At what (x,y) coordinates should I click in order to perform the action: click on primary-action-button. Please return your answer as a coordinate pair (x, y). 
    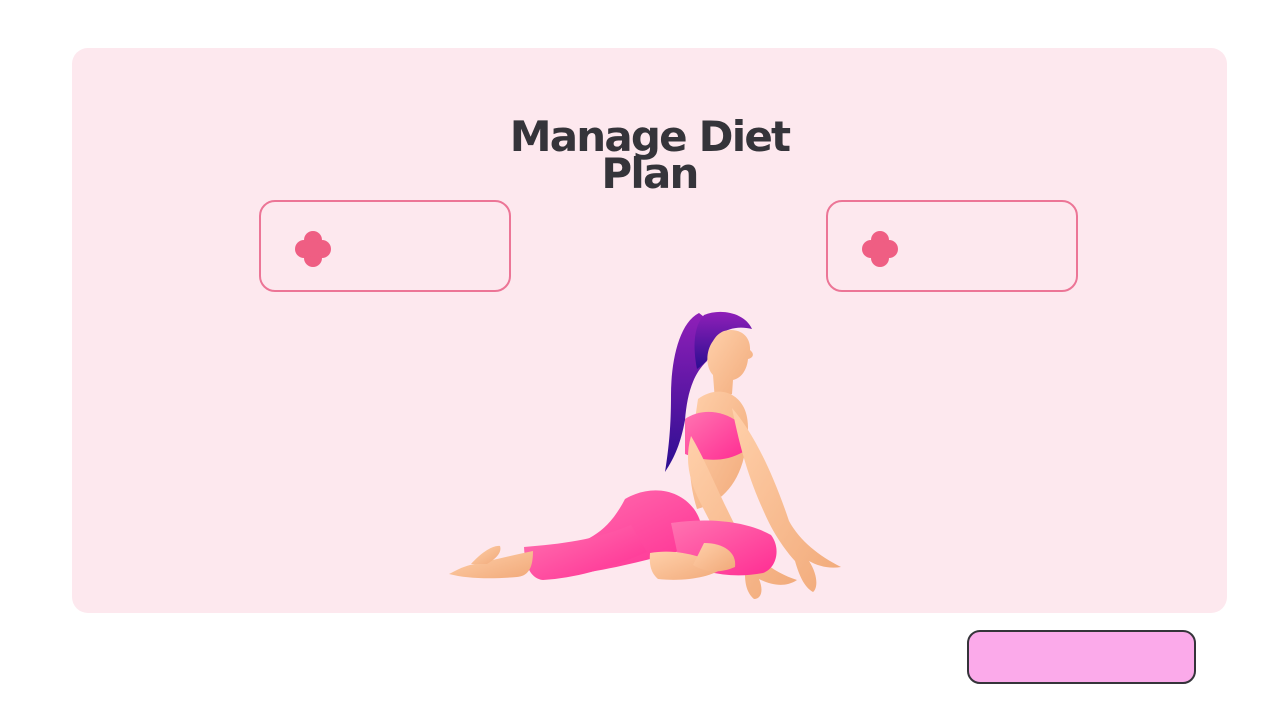
    Looking at the image, I should click on (1081, 657).